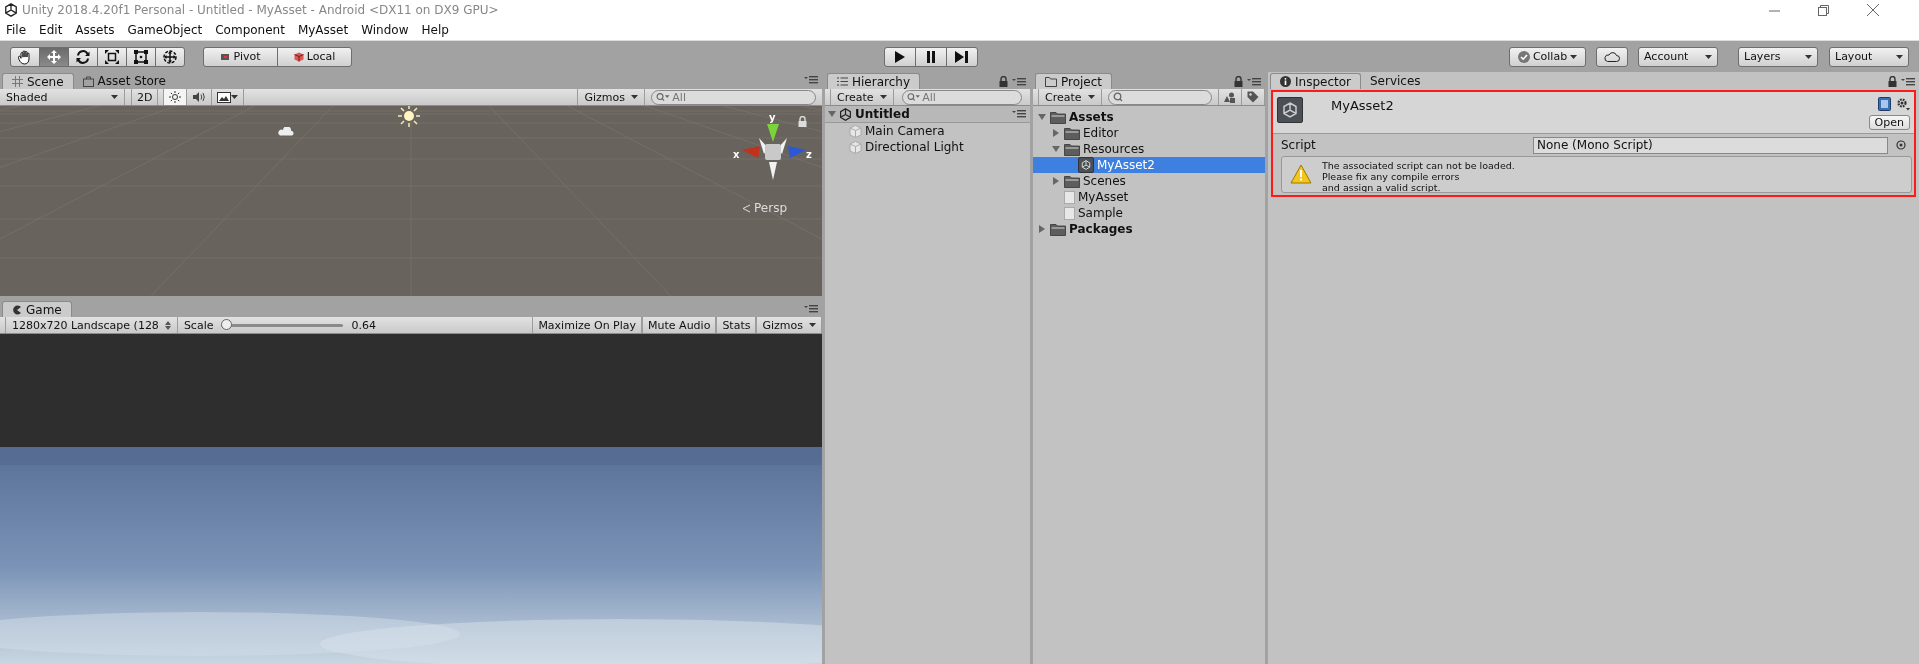  What do you see at coordinates (736, 325) in the screenshot?
I see `toolbar-toggle: Stats` at bounding box center [736, 325].